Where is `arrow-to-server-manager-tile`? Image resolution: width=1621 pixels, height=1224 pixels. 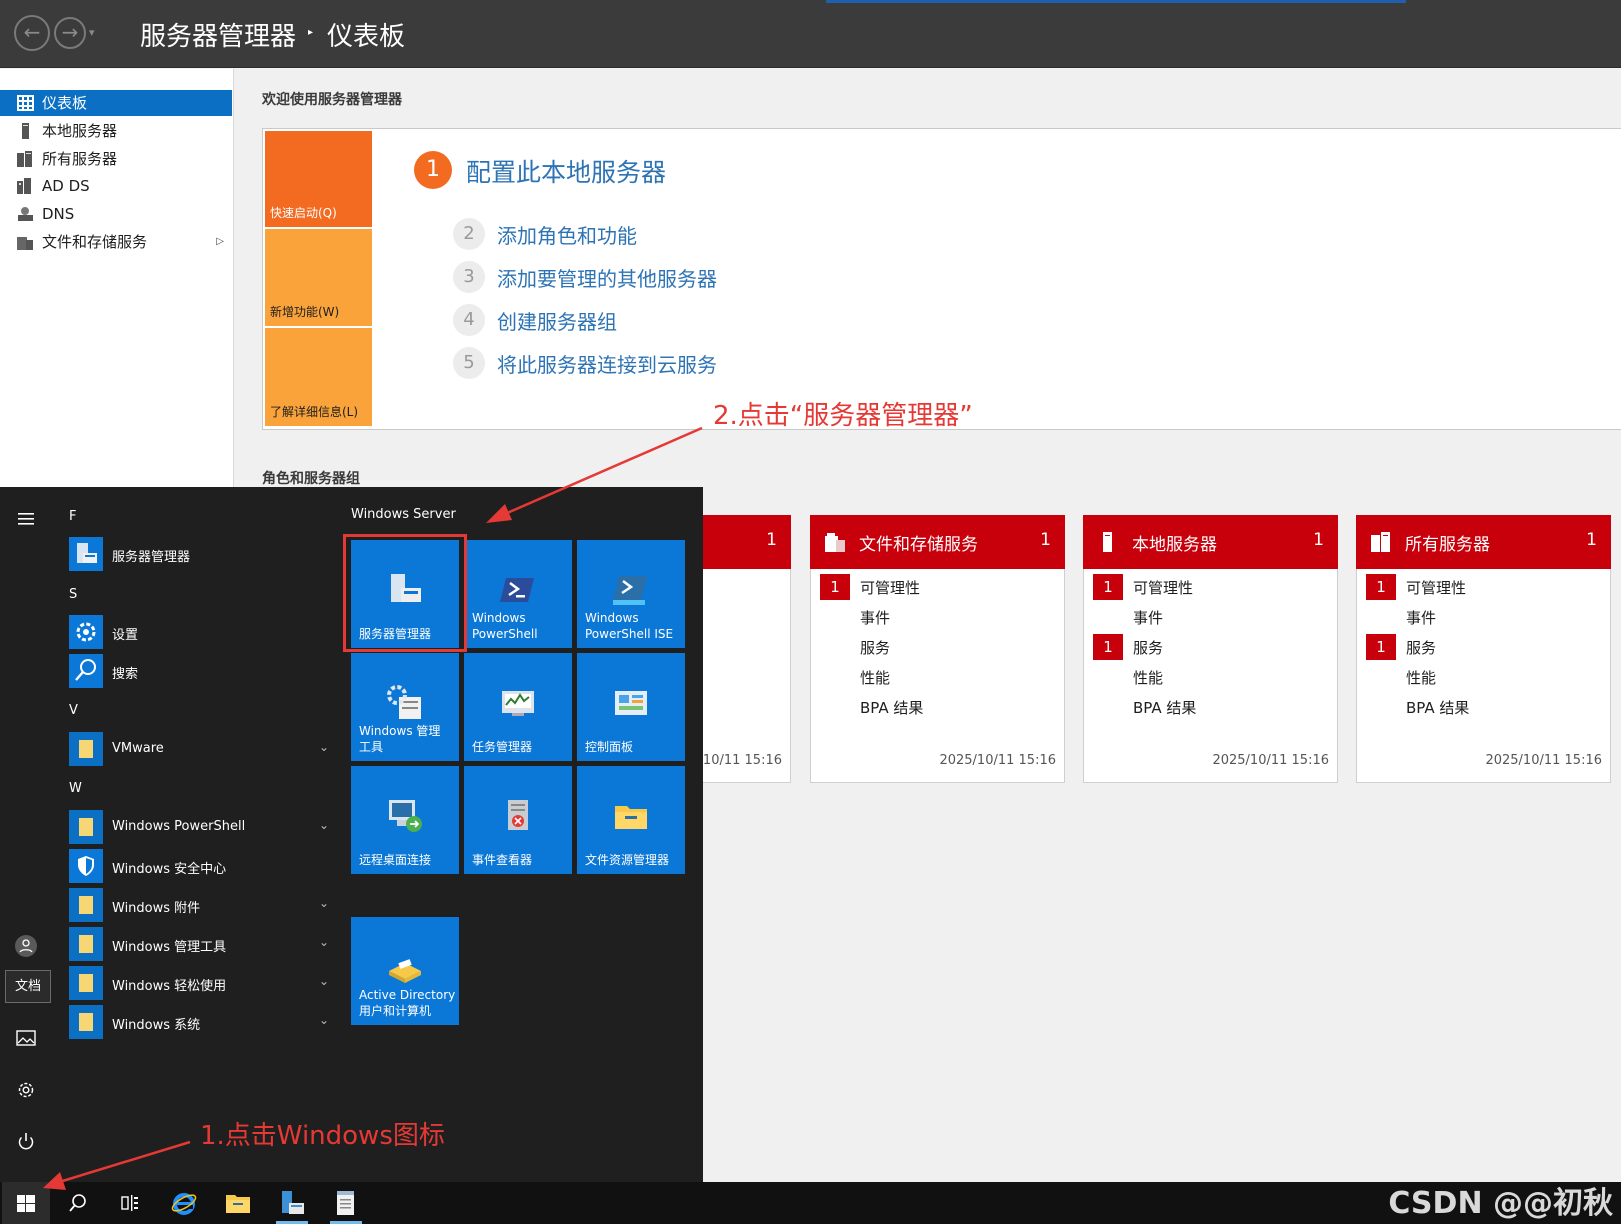 arrow-to-server-manager-tile is located at coordinates (594, 474).